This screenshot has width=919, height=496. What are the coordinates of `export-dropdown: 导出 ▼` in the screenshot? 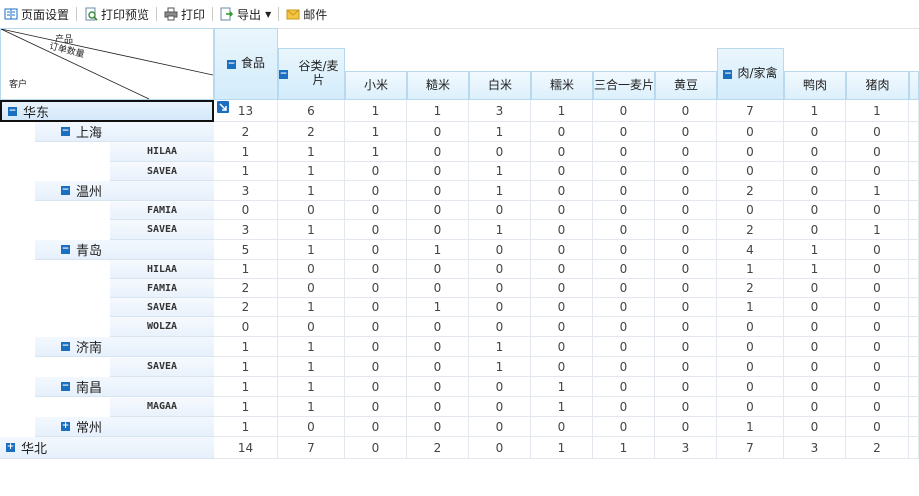 It's located at (245, 14).